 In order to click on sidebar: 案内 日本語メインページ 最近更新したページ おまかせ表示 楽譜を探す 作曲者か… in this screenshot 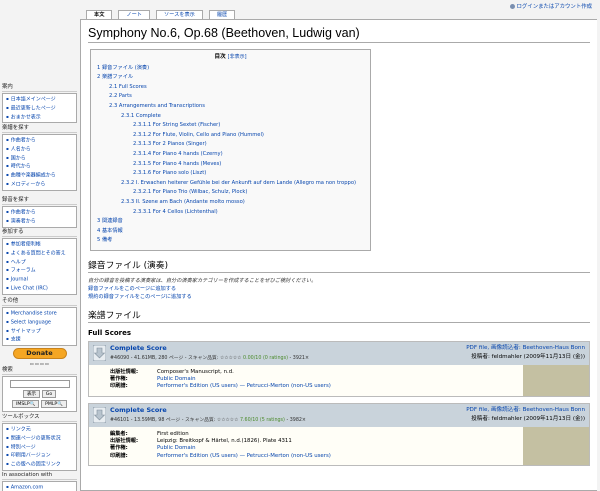, I will do `click(40, 245)`.